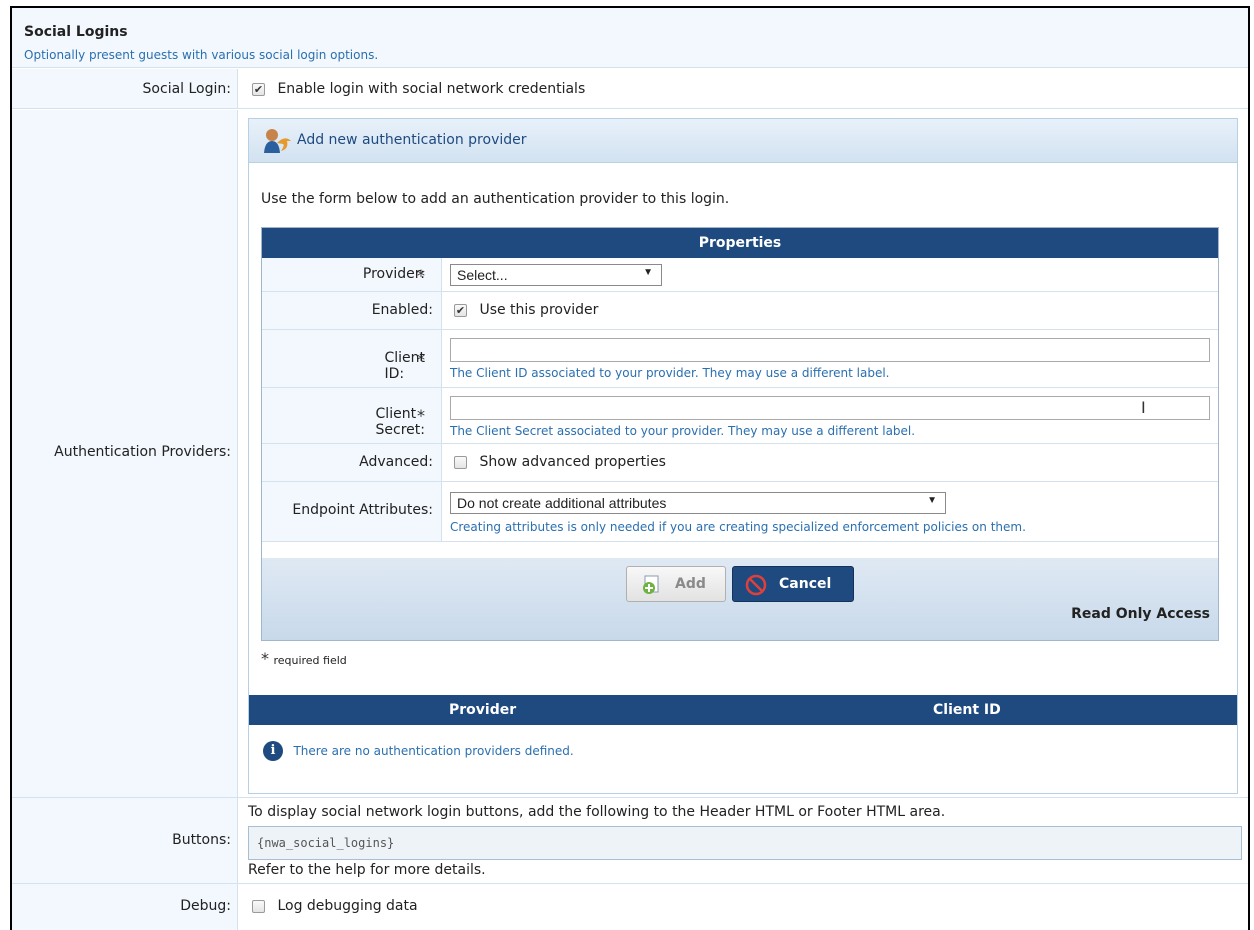 Image resolution: width=1254 pixels, height=930 pixels. I want to click on providers-table-header: Provider Client ID, so click(743, 710).